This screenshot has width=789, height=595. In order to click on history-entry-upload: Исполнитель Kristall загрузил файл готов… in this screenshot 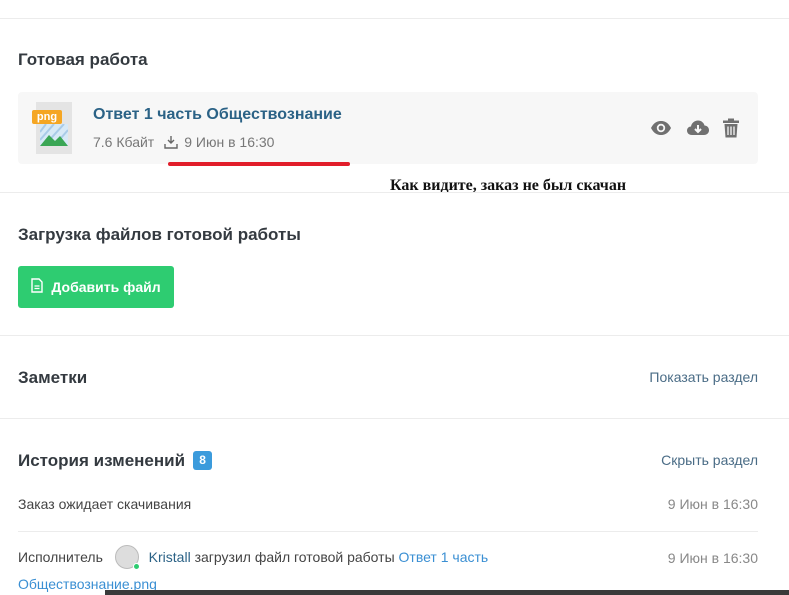, I will do `click(278, 560)`.